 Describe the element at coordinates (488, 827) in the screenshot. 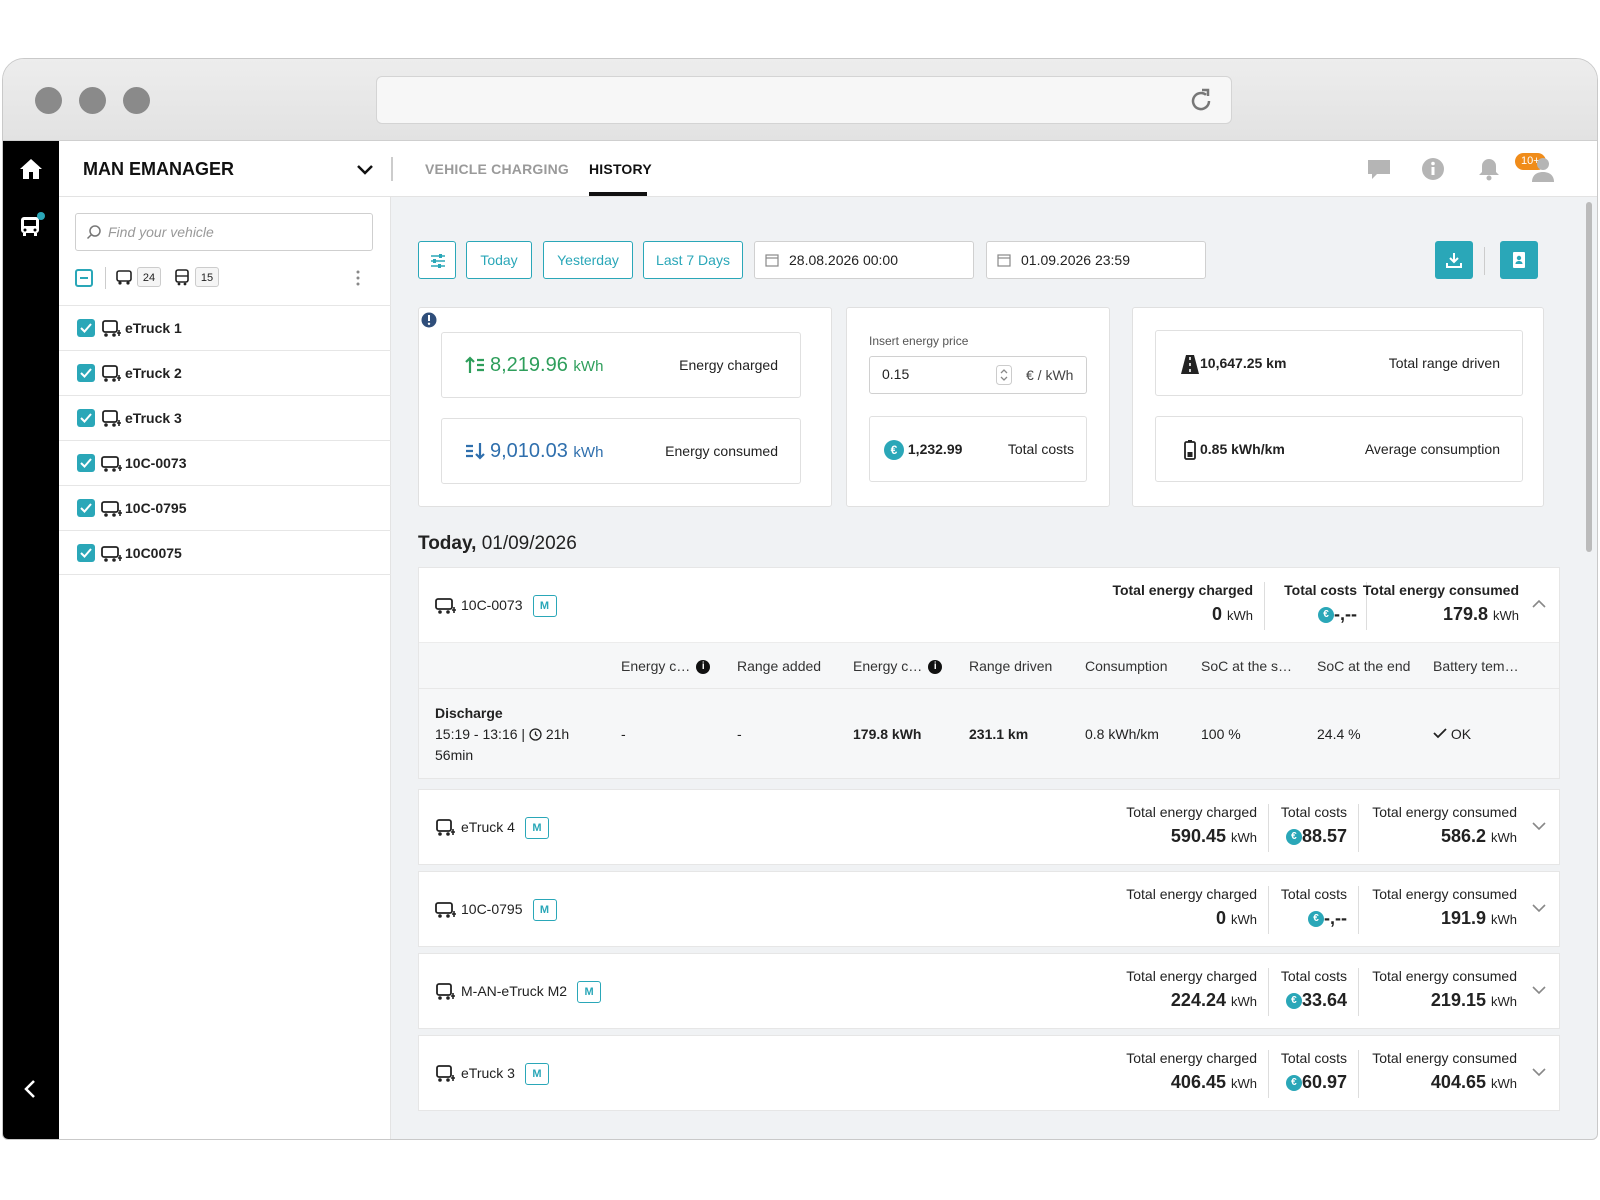

I see `group-vehicle-name: eTruck 4` at that location.